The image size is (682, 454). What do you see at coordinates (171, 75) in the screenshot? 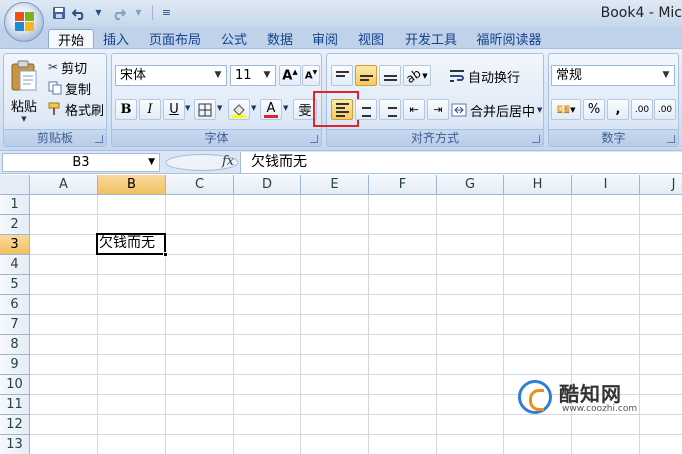
I see `font-name-select: 宋体 ▼` at bounding box center [171, 75].